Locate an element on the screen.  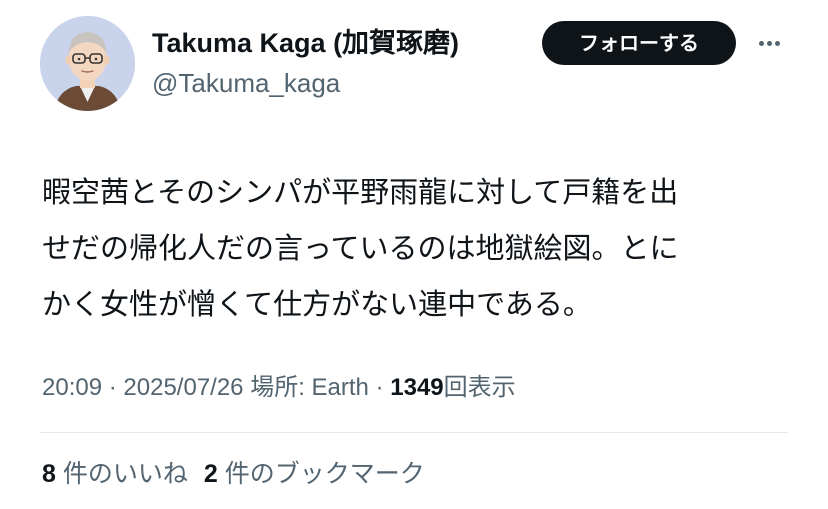
avatar is located at coordinates (87, 63).